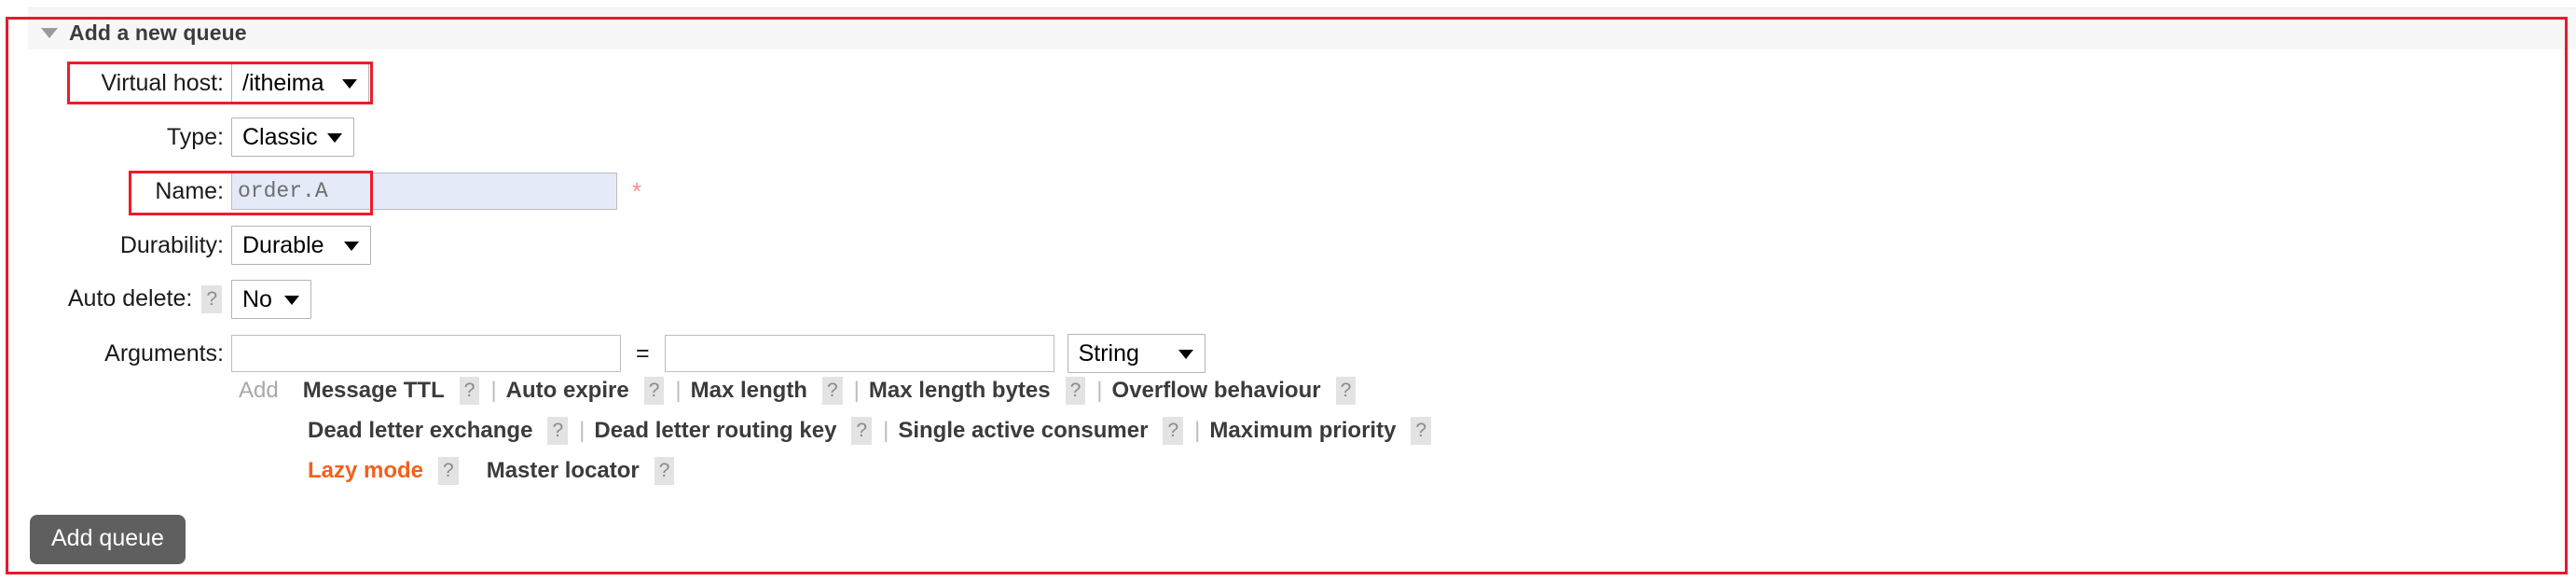  I want to click on auto-delete-value: No, so click(257, 298).